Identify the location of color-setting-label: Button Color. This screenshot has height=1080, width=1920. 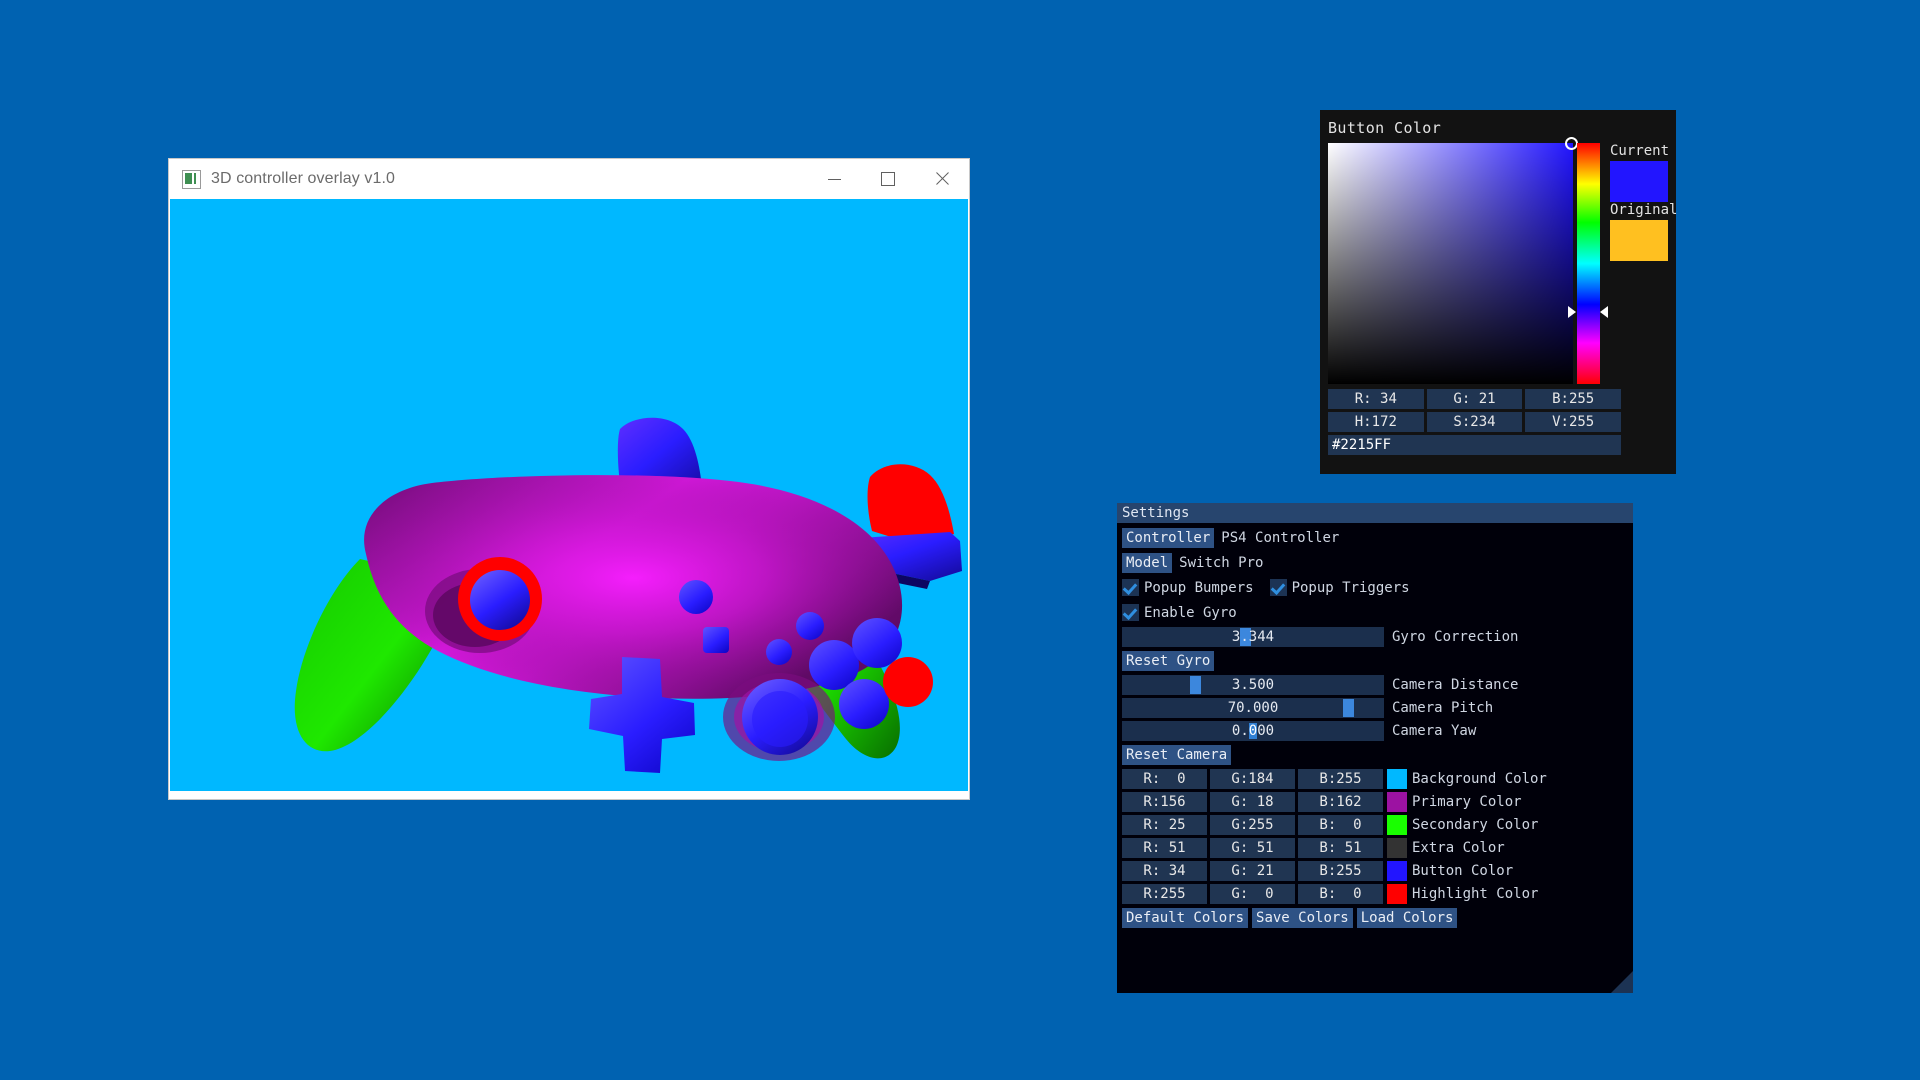
(1463, 871).